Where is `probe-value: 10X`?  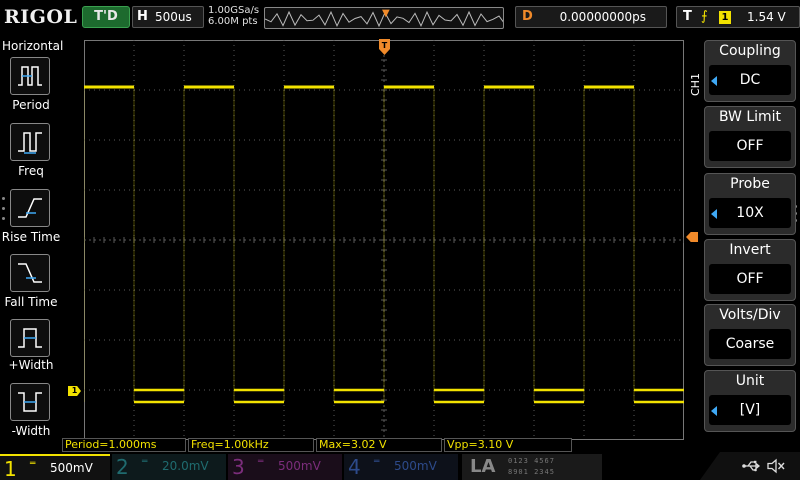
probe-value: 10X is located at coordinates (750, 213).